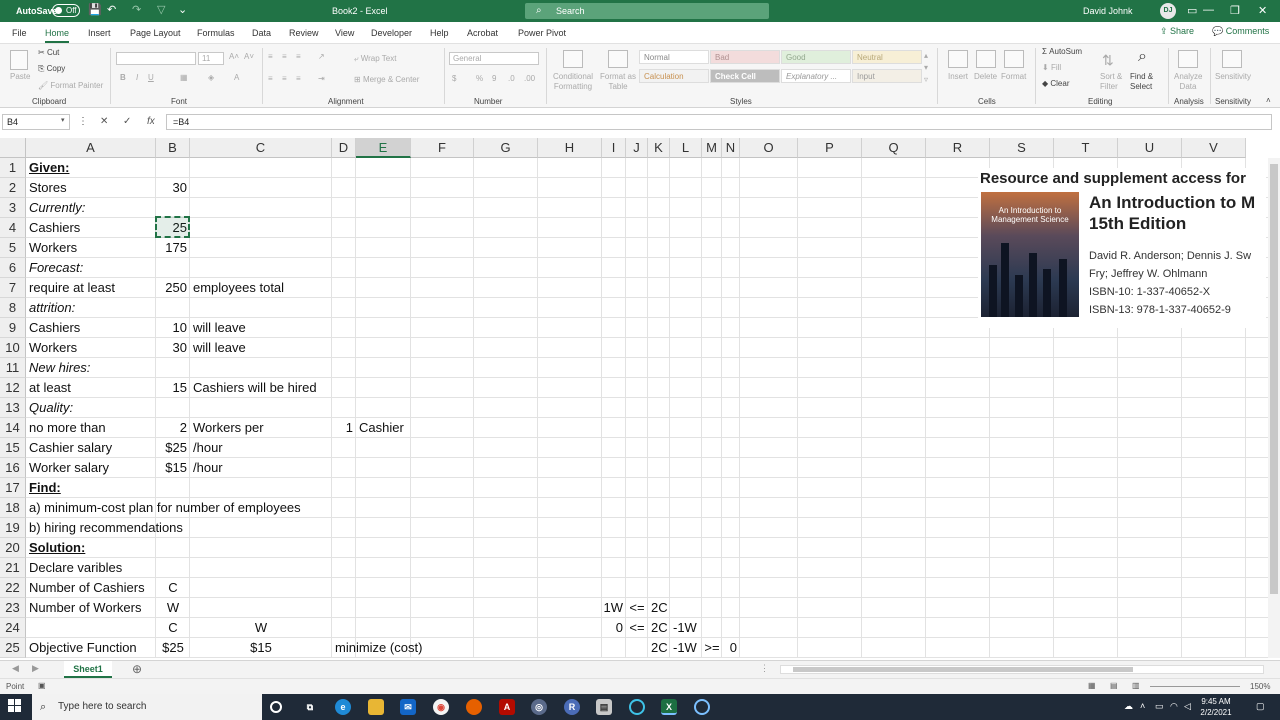 The width and height of the screenshot is (1280, 720). Describe the element at coordinates (151, 77) in the screenshot. I see `underline-icon: U` at that location.